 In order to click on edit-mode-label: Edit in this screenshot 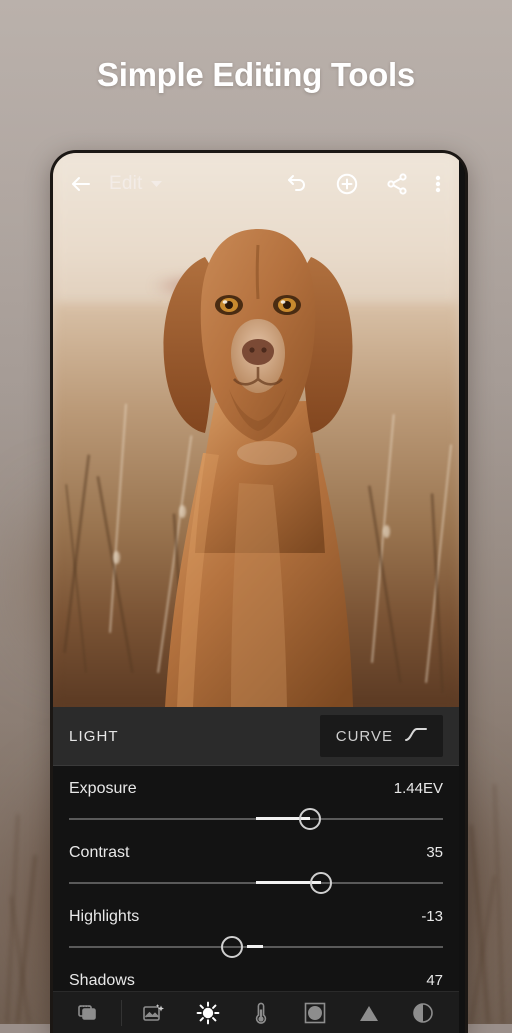, I will do `click(126, 183)`.